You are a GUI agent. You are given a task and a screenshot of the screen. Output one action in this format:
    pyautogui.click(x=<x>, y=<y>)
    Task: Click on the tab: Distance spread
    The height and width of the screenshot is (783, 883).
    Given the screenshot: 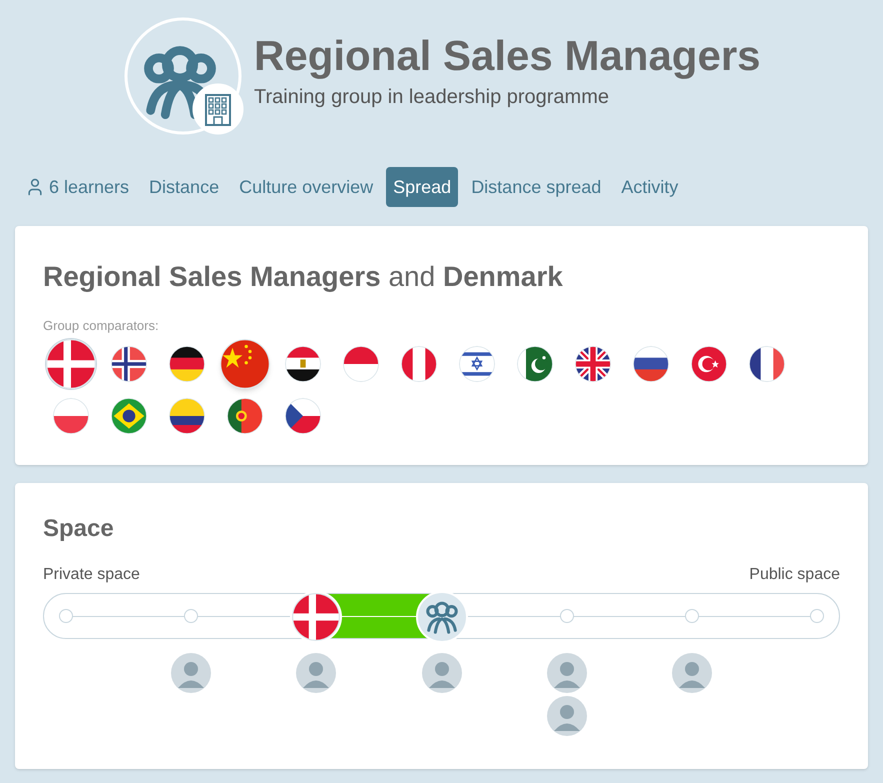 What is the action you would take?
    pyautogui.click(x=536, y=187)
    